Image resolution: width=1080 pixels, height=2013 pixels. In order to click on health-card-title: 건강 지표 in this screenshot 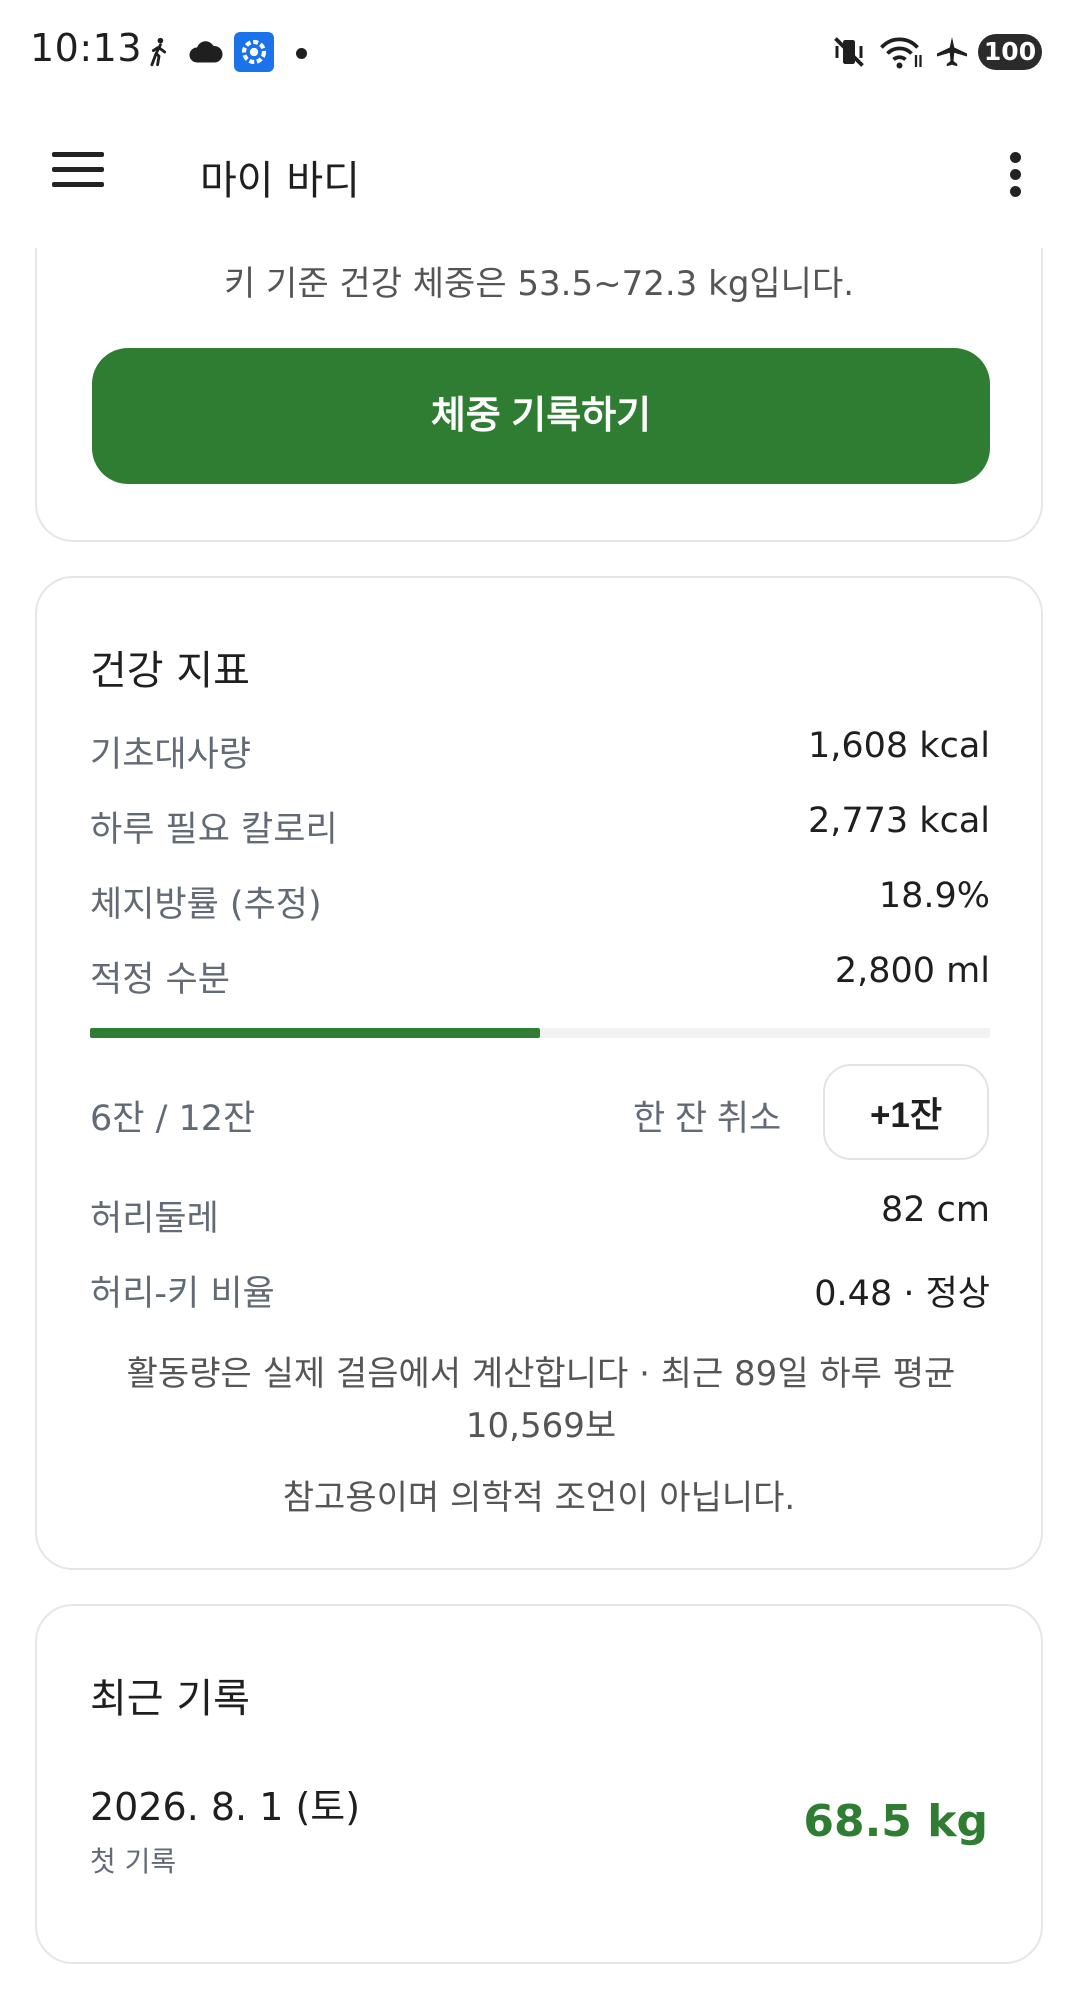, I will do `click(170, 671)`.